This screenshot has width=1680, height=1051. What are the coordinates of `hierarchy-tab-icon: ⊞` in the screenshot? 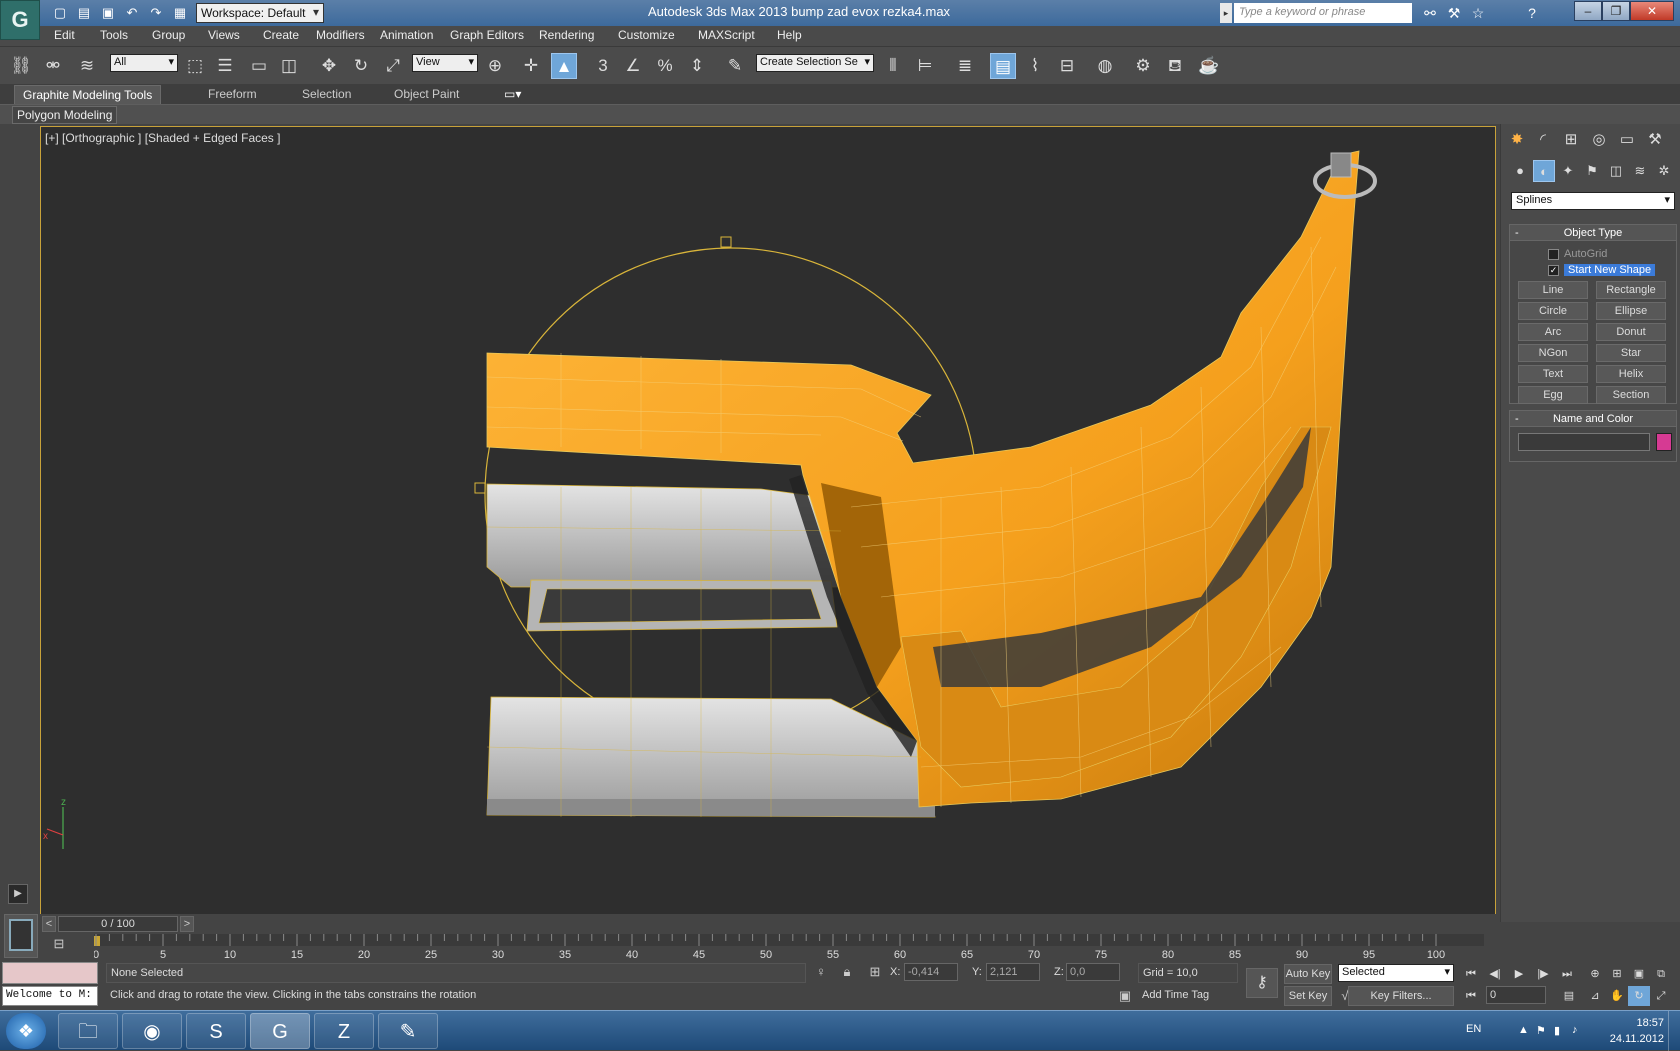 It's located at (1571, 140).